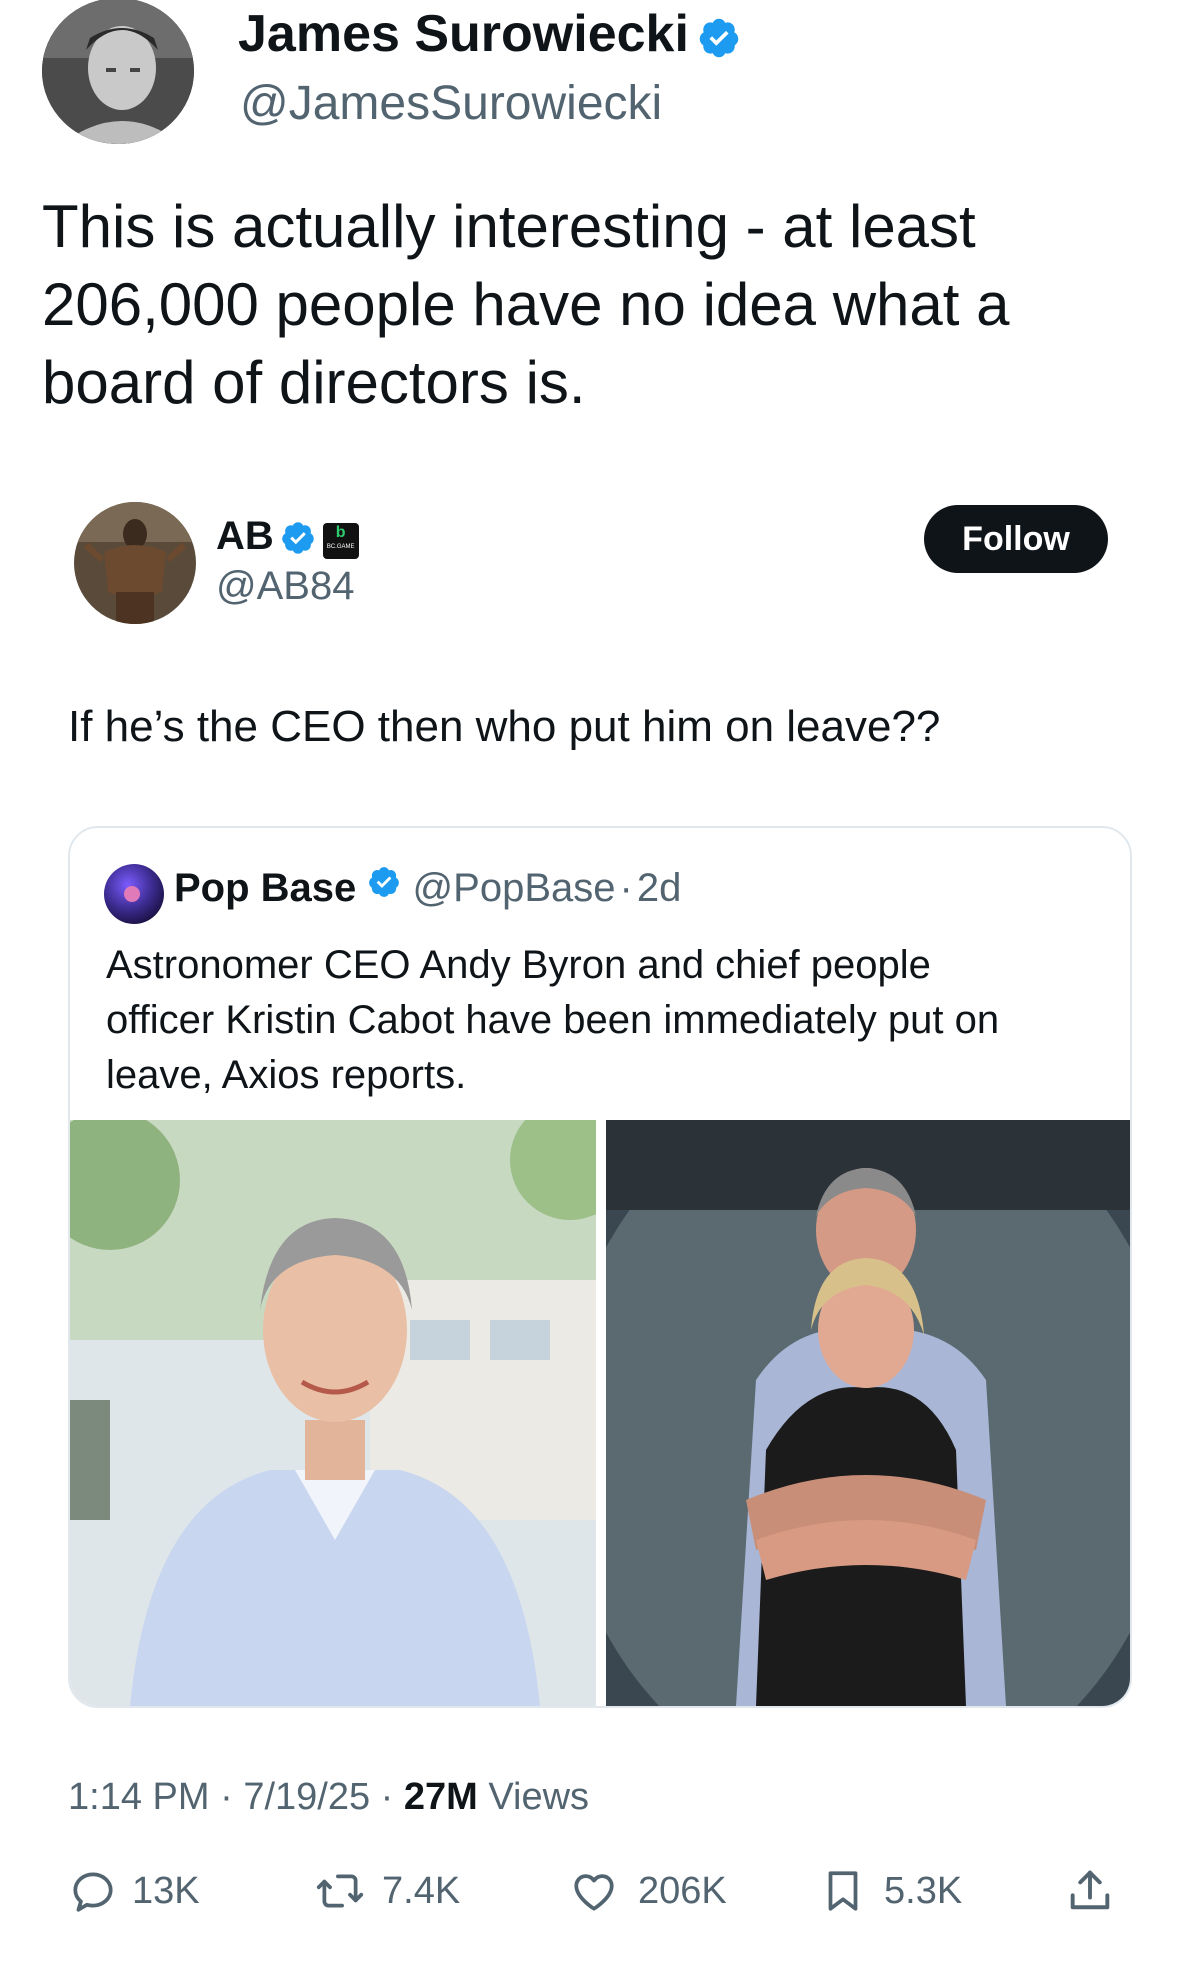  Describe the element at coordinates (659, 888) in the screenshot. I see `popbase-age: 2d` at that location.